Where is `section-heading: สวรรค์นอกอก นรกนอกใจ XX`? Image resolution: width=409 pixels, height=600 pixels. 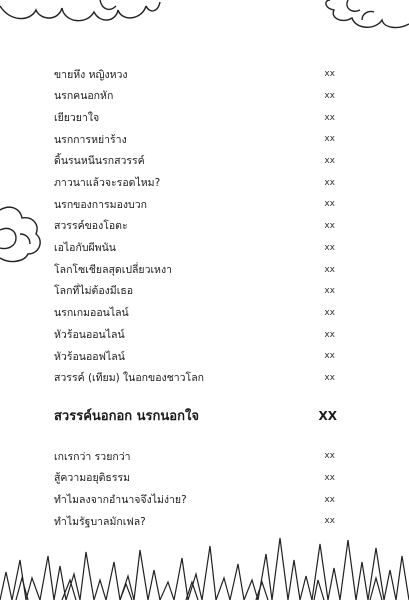
section-heading: สวรรค์นอกอก นรกนอกใจ XX is located at coordinates (195, 415).